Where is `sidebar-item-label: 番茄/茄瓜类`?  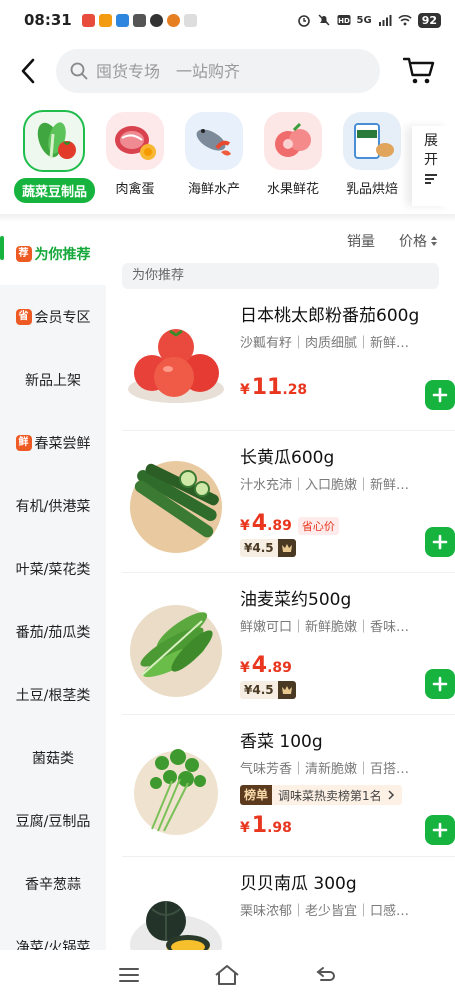
sidebar-item-label: 番茄/茄瓜类 is located at coordinates (53, 632).